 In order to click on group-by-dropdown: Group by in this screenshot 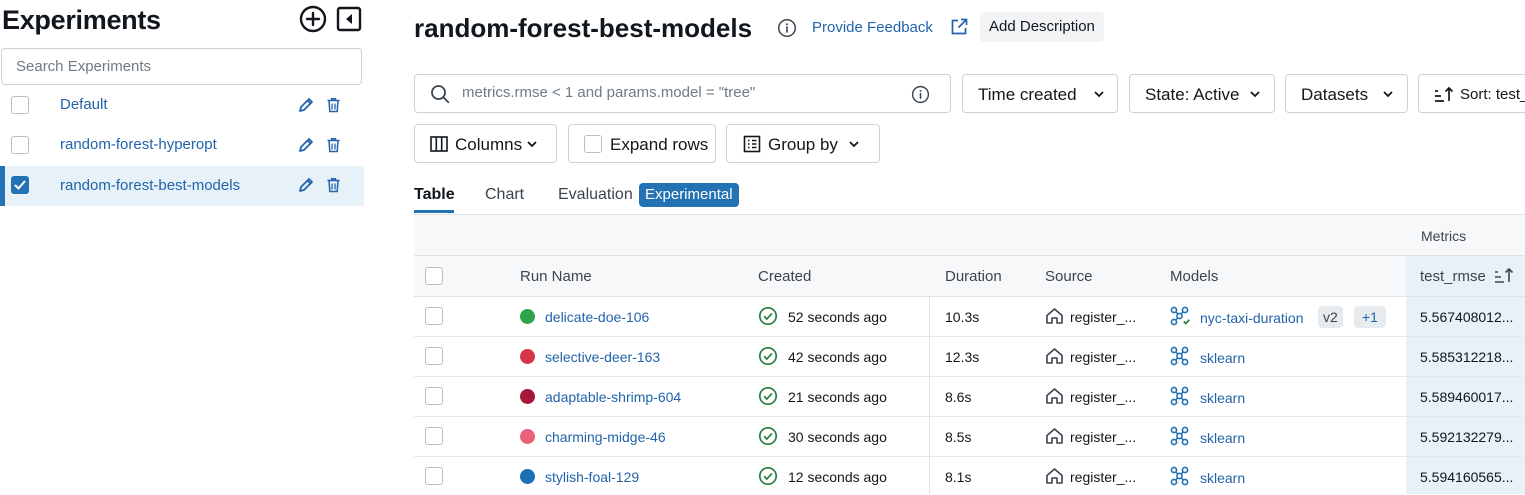, I will do `click(803, 143)`.